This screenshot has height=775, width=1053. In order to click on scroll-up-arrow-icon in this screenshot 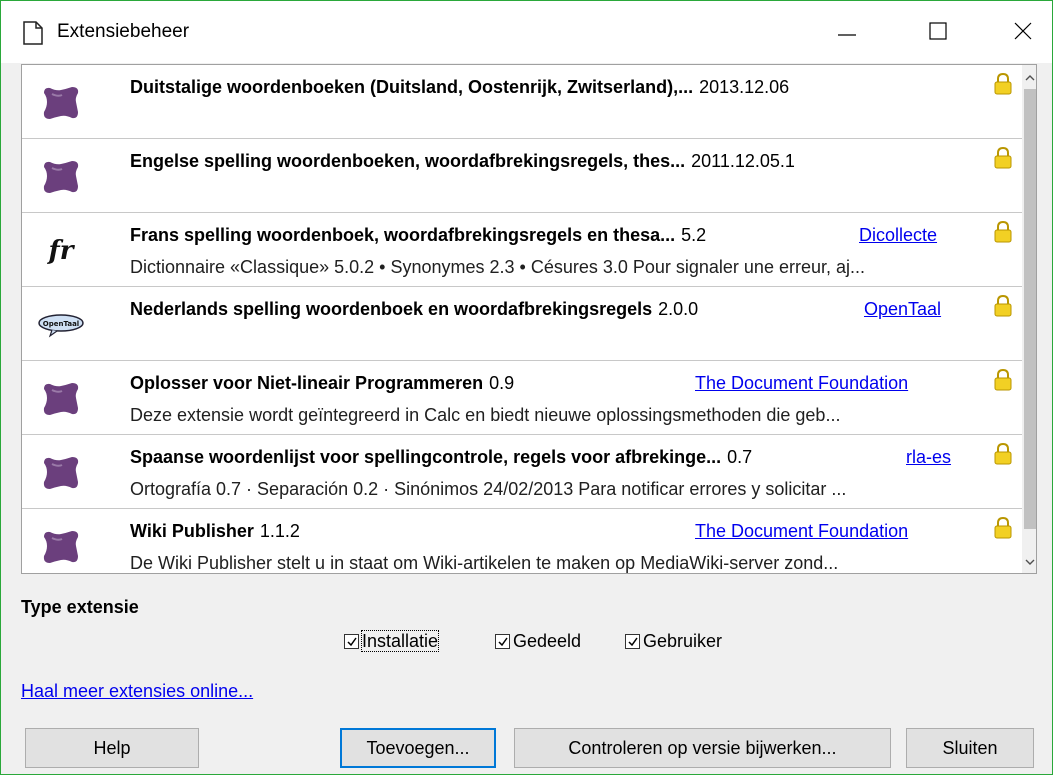, I will do `click(1030, 77)`.